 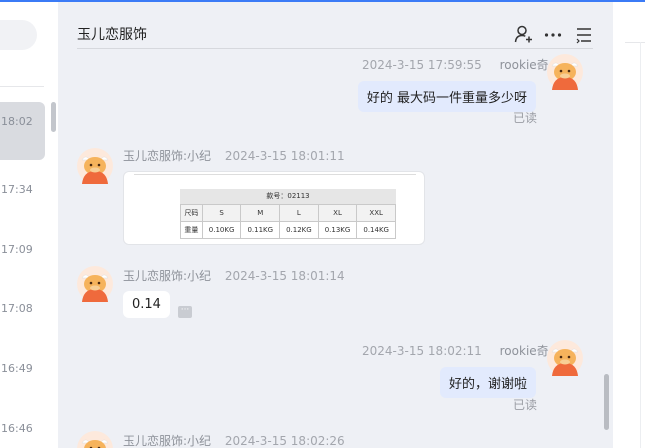 I want to click on table-row: 重量 0.10KG 0.11KG 0.12KG 0.13KG 0.14KG, so click(x=288, y=230).